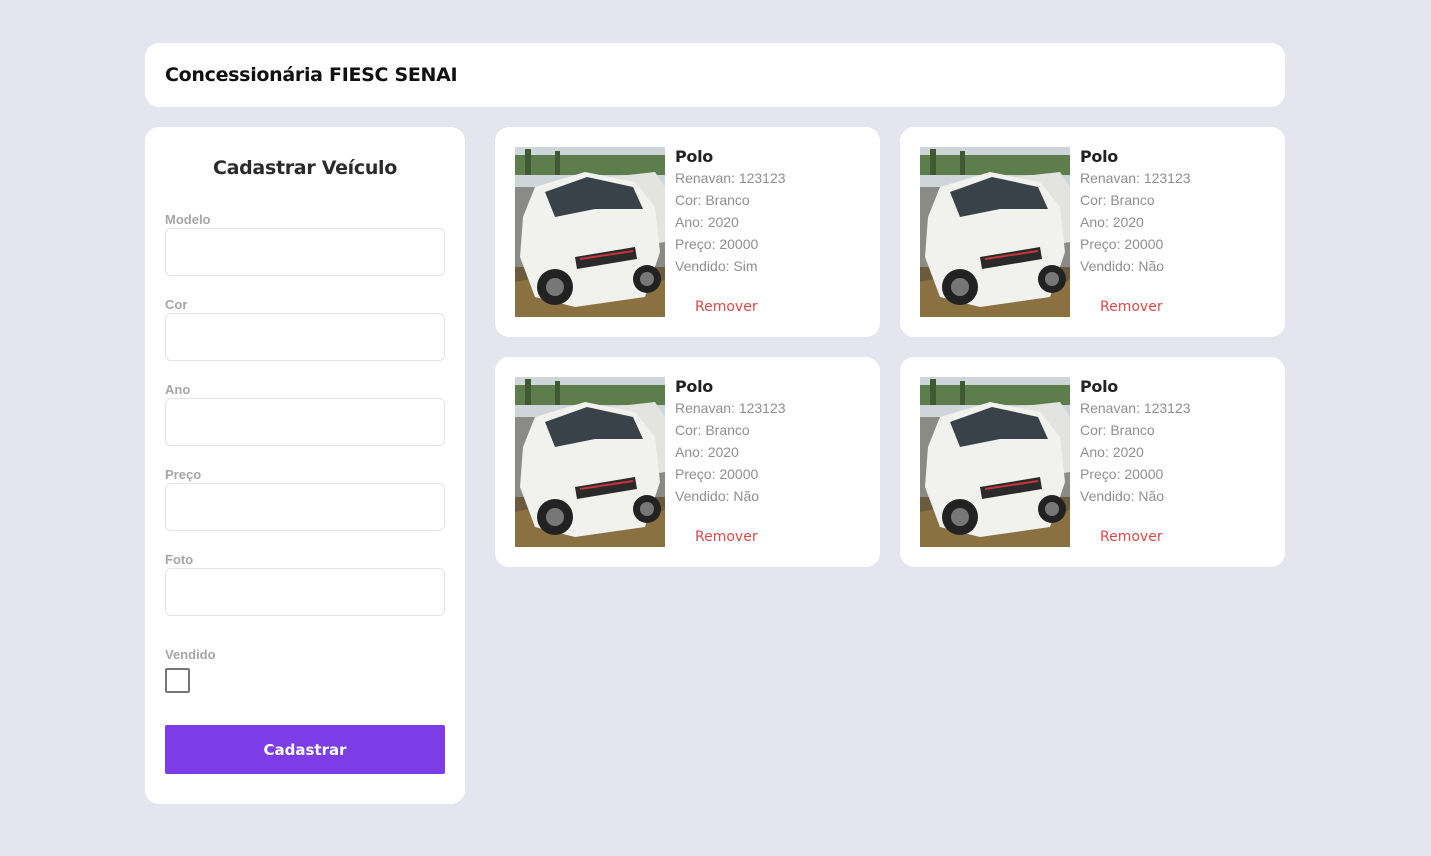 This screenshot has height=856, width=1431. I want to click on cor-label: Cor, so click(176, 304).